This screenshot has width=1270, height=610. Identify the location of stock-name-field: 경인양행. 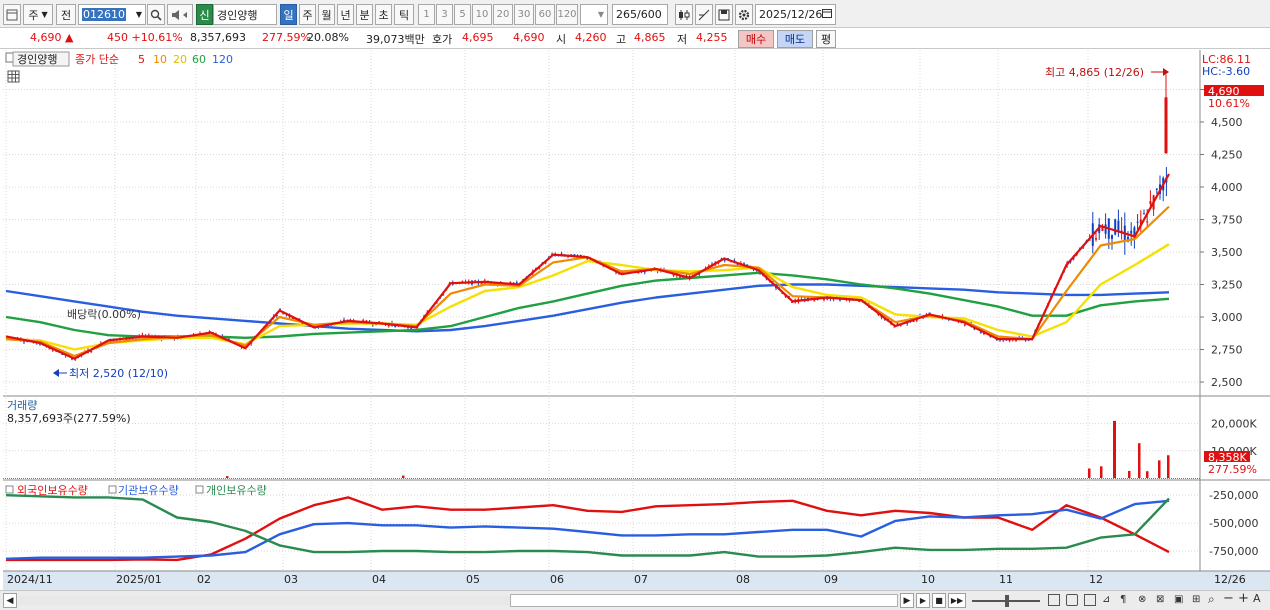
(245, 14).